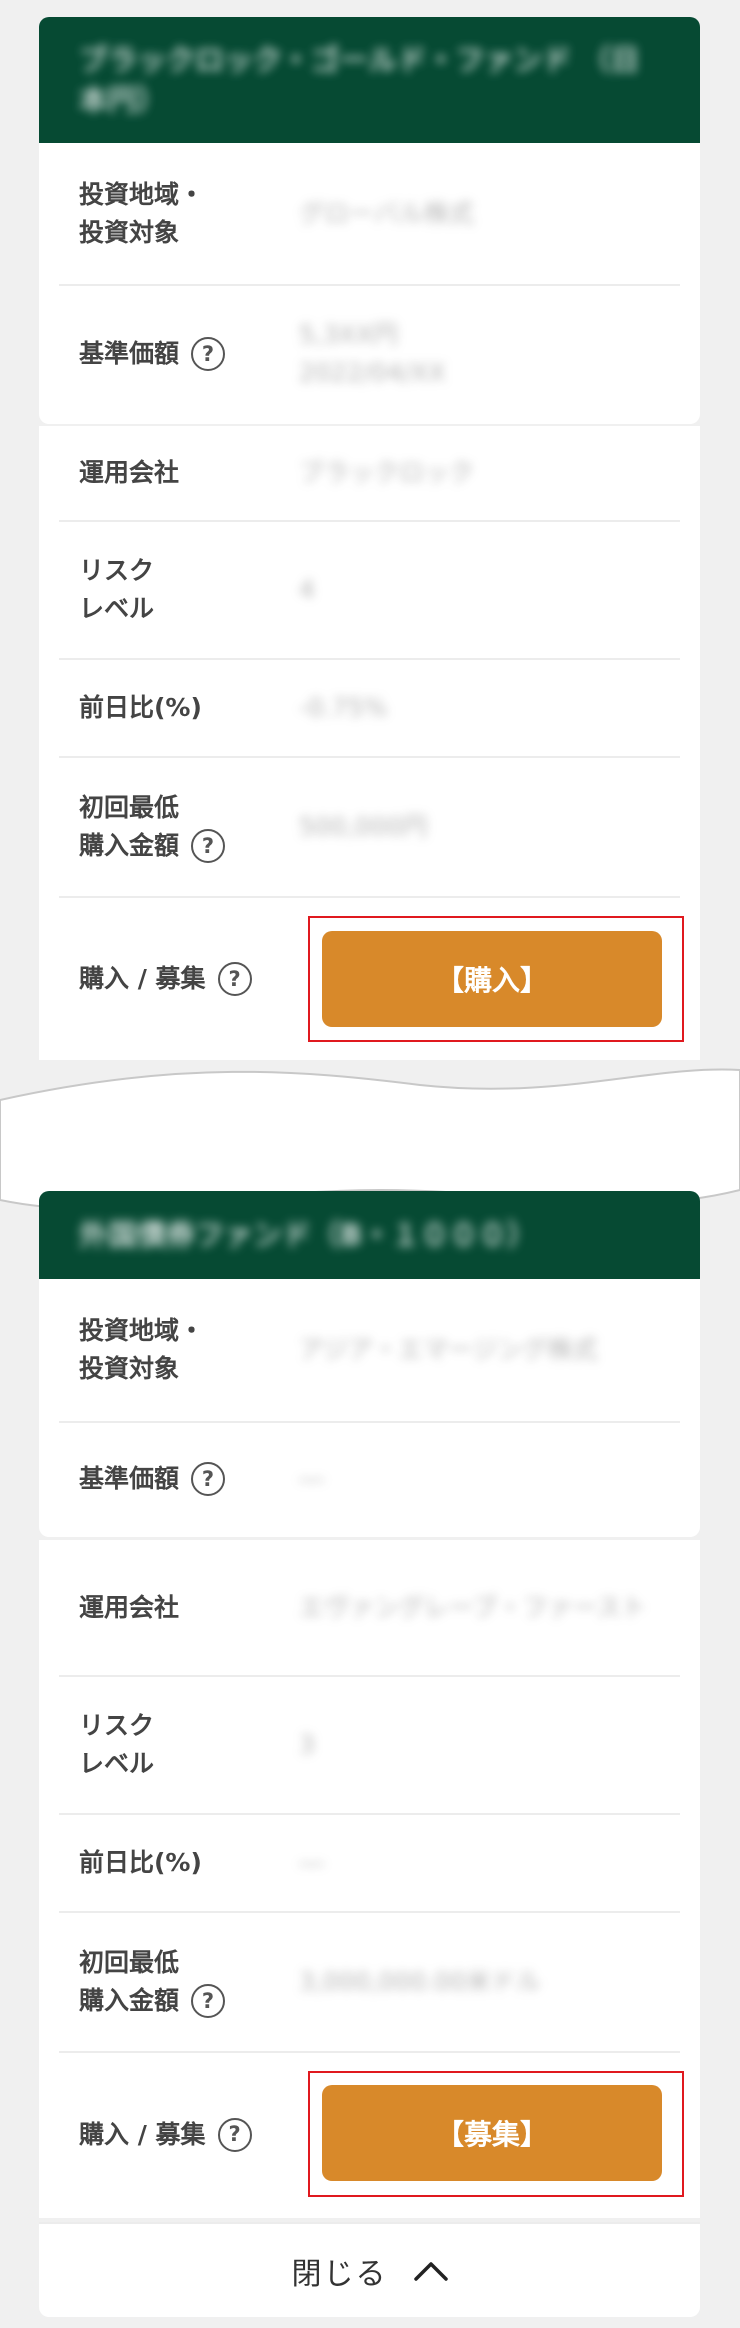  Describe the element at coordinates (311, 1478) in the screenshot. I see `fund-2-nav-value: ―` at that location.